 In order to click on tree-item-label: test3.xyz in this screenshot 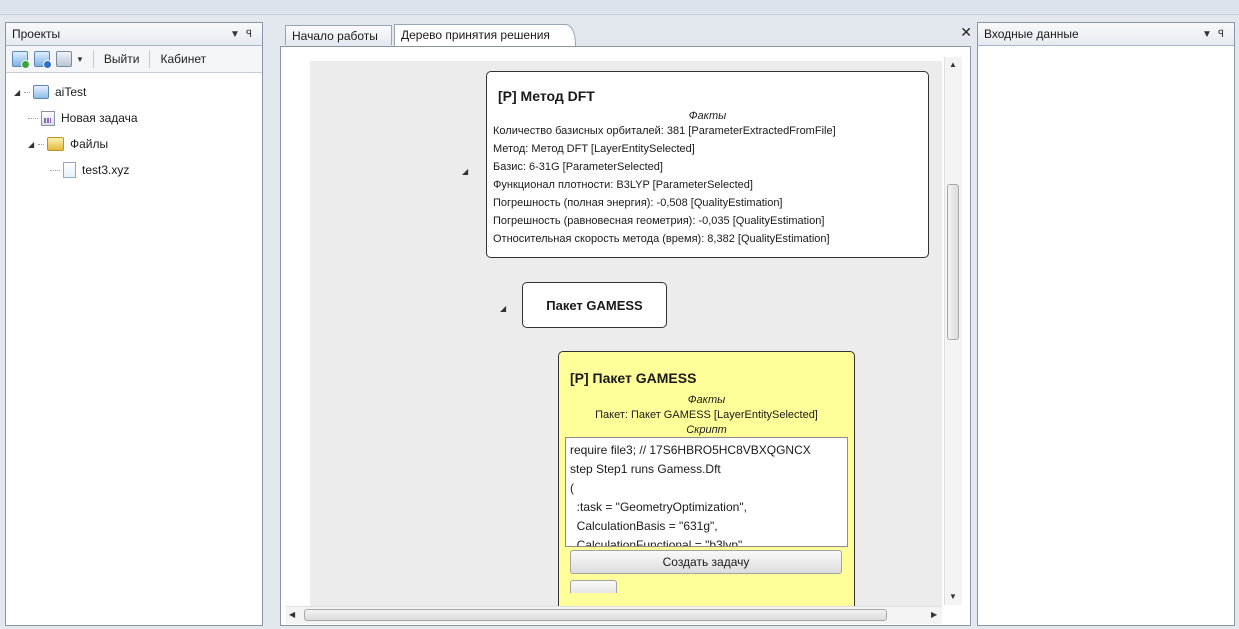, I will do `click(106, 170)`.